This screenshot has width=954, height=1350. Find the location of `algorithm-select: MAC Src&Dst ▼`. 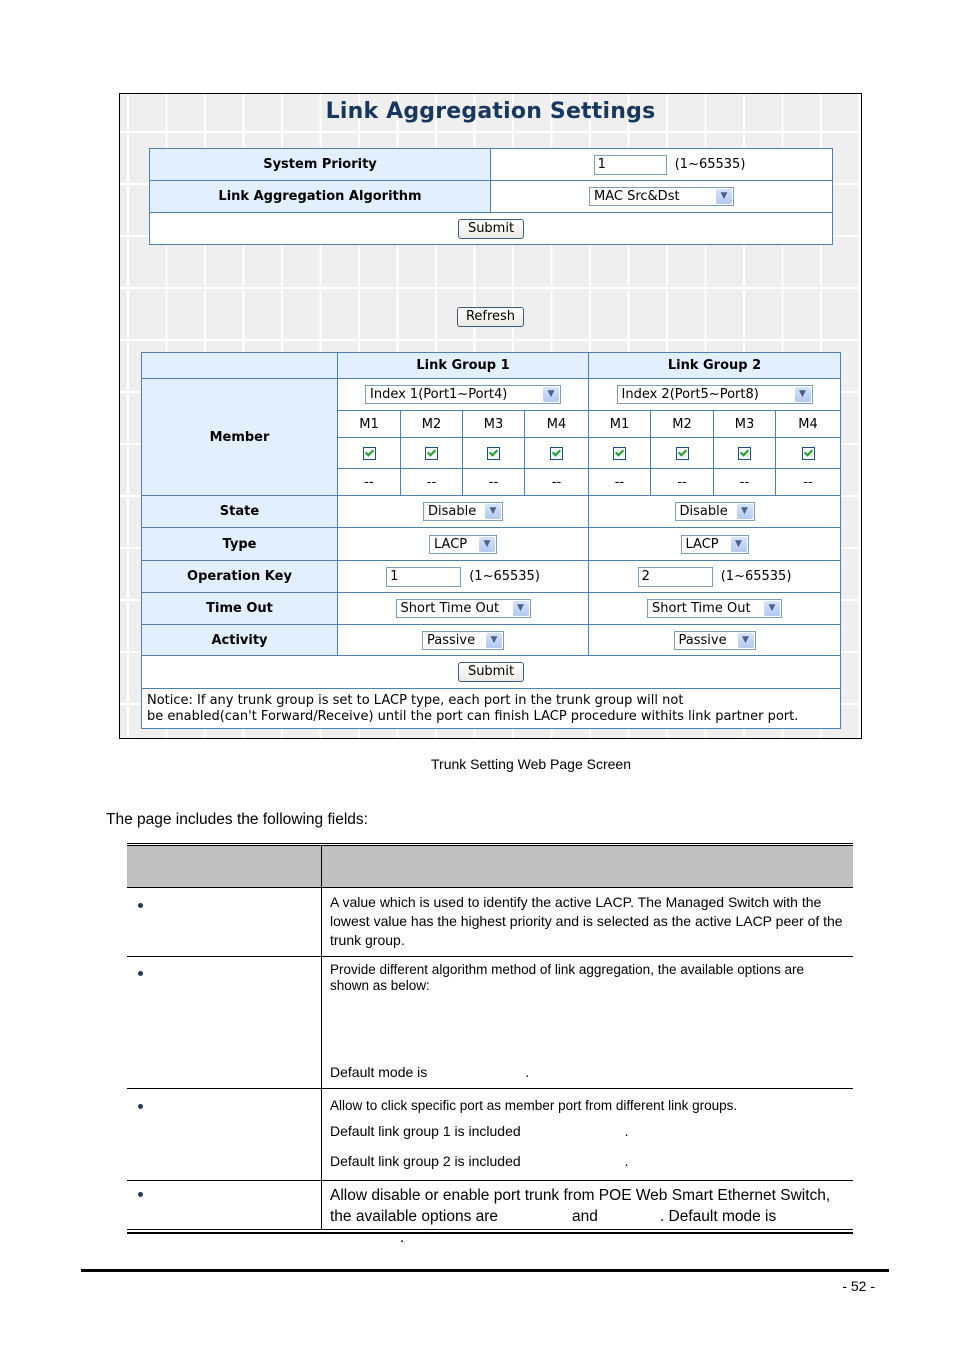

algorithm-select: MAC Src&Dst ▼ is located at coordinates (661, 196).